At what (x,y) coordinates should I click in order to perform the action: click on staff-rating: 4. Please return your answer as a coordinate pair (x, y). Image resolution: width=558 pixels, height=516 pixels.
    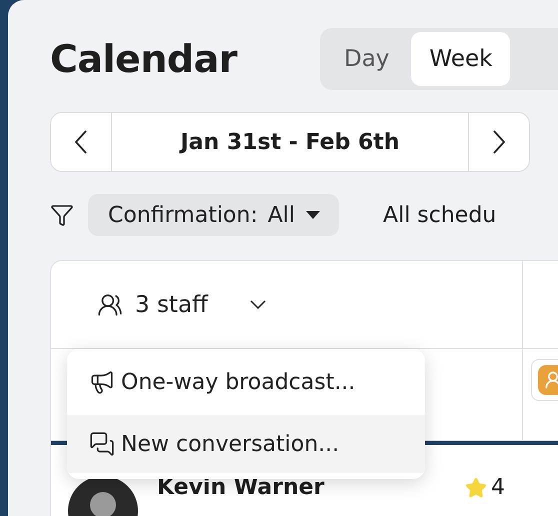
    Looking at the image, I should click on (485, 487).